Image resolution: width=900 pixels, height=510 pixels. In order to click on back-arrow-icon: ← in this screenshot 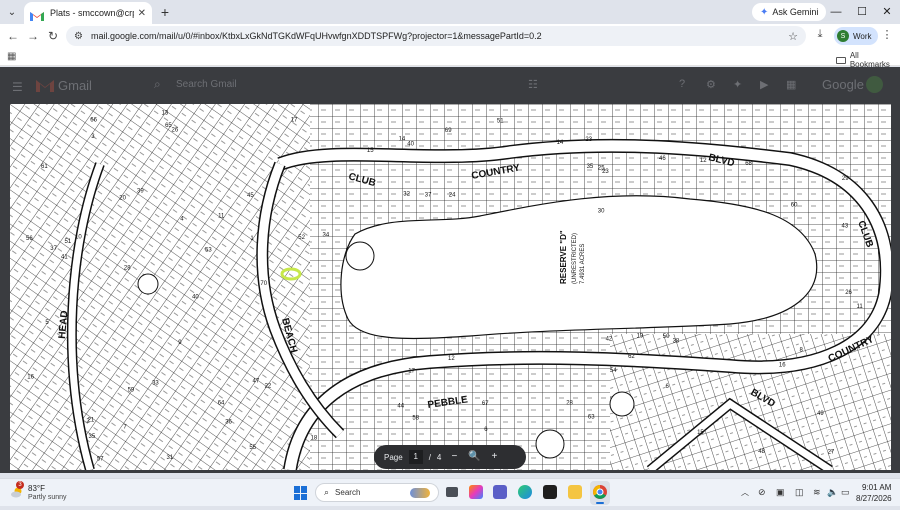, I will do `click(13, 36)`.